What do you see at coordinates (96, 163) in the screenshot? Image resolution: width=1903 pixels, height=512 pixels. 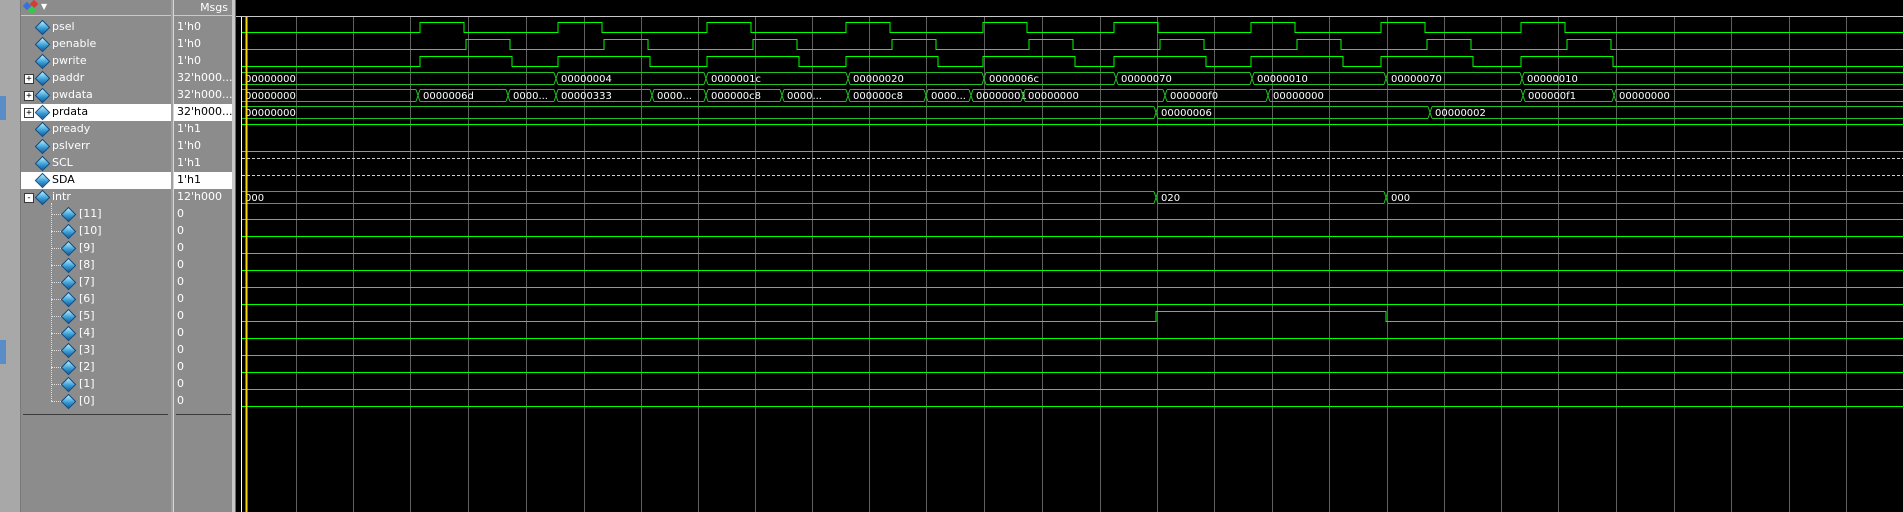 I see `signal-row-scl: SCL` at bounding box center [96, 163].